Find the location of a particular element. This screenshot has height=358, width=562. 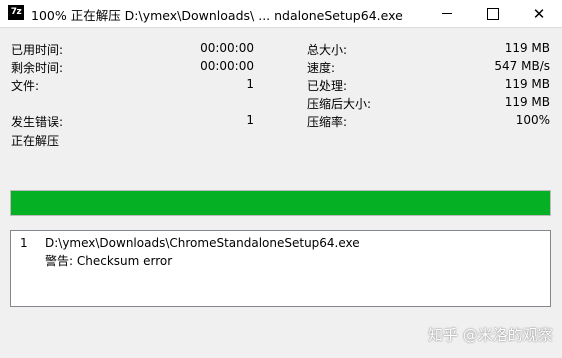

minimize-icon is located at coordinates (447, 13).